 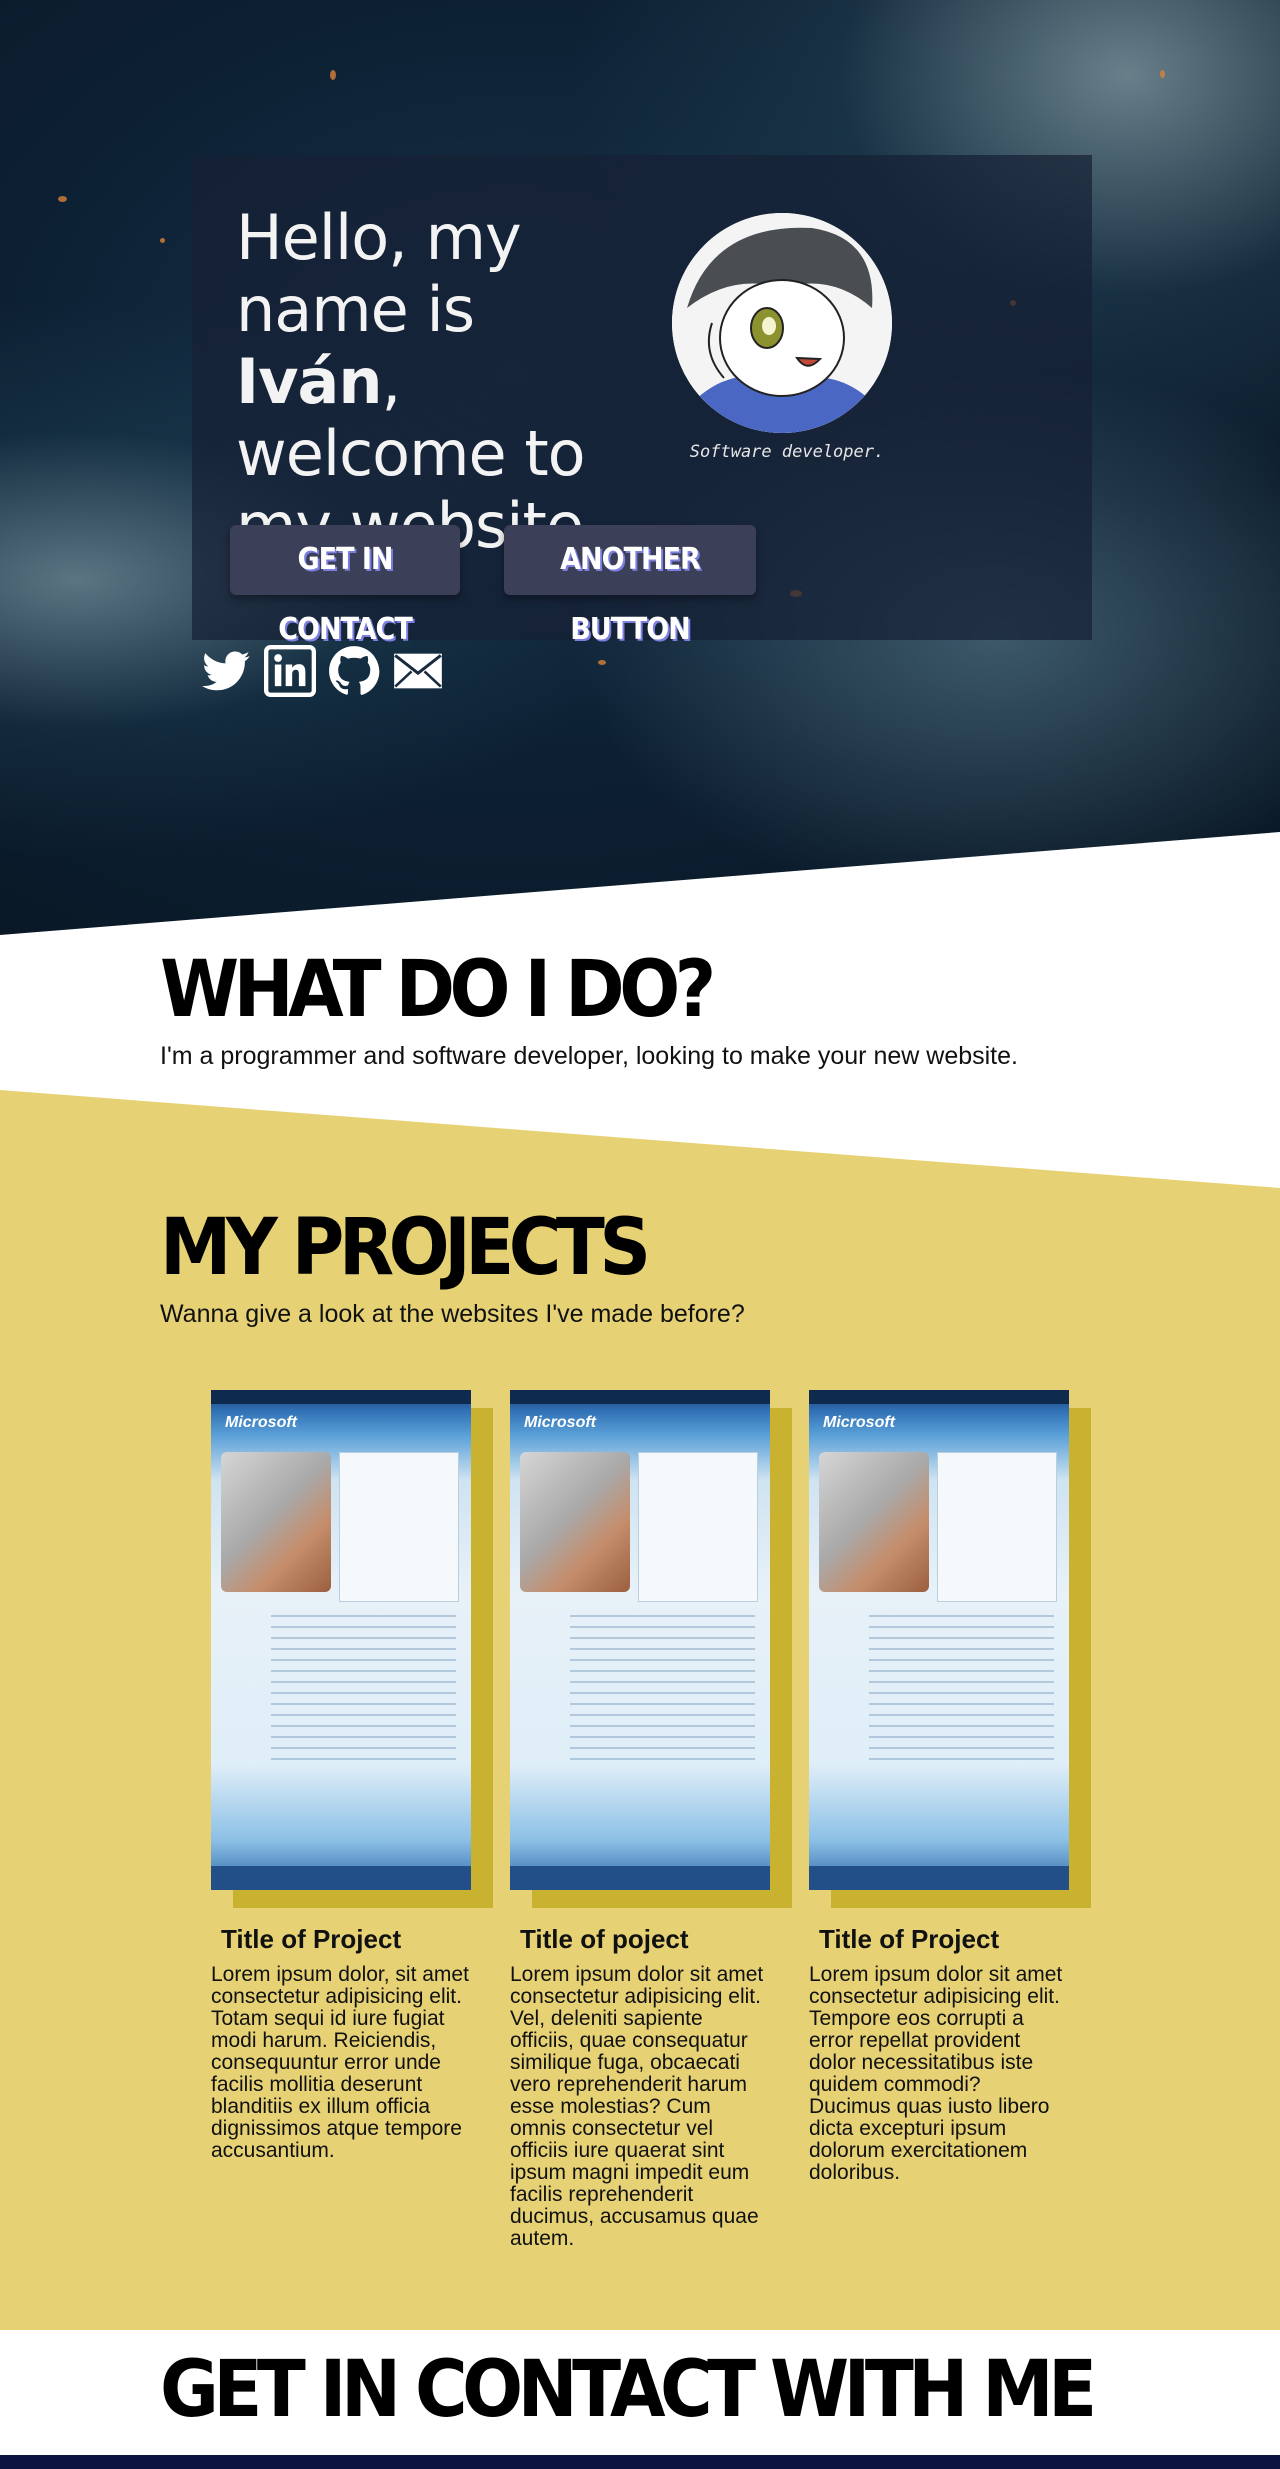 I want to click on linkedin-icon, so click(x=290, y=671).